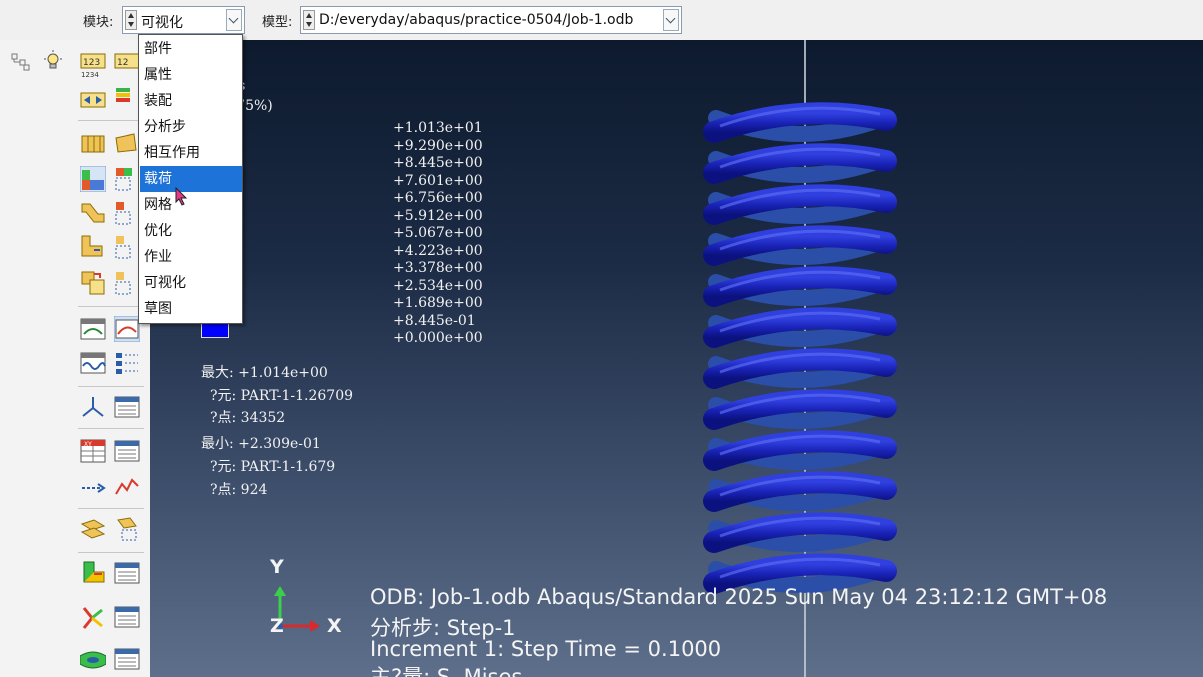 This screenshot has height=677, width=1203. I want to click on animate-time-icon, so click(127, 329).